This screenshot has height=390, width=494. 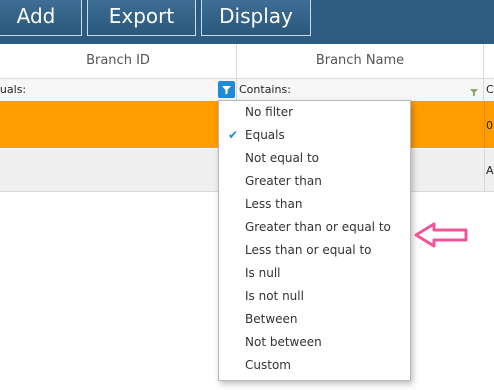 I want to click on export-button-label: Export, so click(x=141, y=16).